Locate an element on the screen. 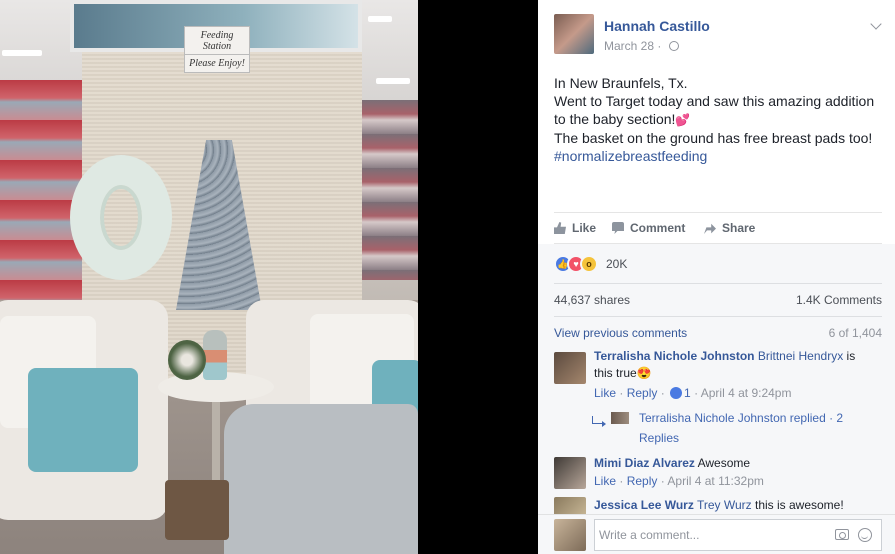 Image resolution: width=895 pixels, height=554 pixels. comment-time: April 4 at 11:32pm is located at coordinates (715, 481).